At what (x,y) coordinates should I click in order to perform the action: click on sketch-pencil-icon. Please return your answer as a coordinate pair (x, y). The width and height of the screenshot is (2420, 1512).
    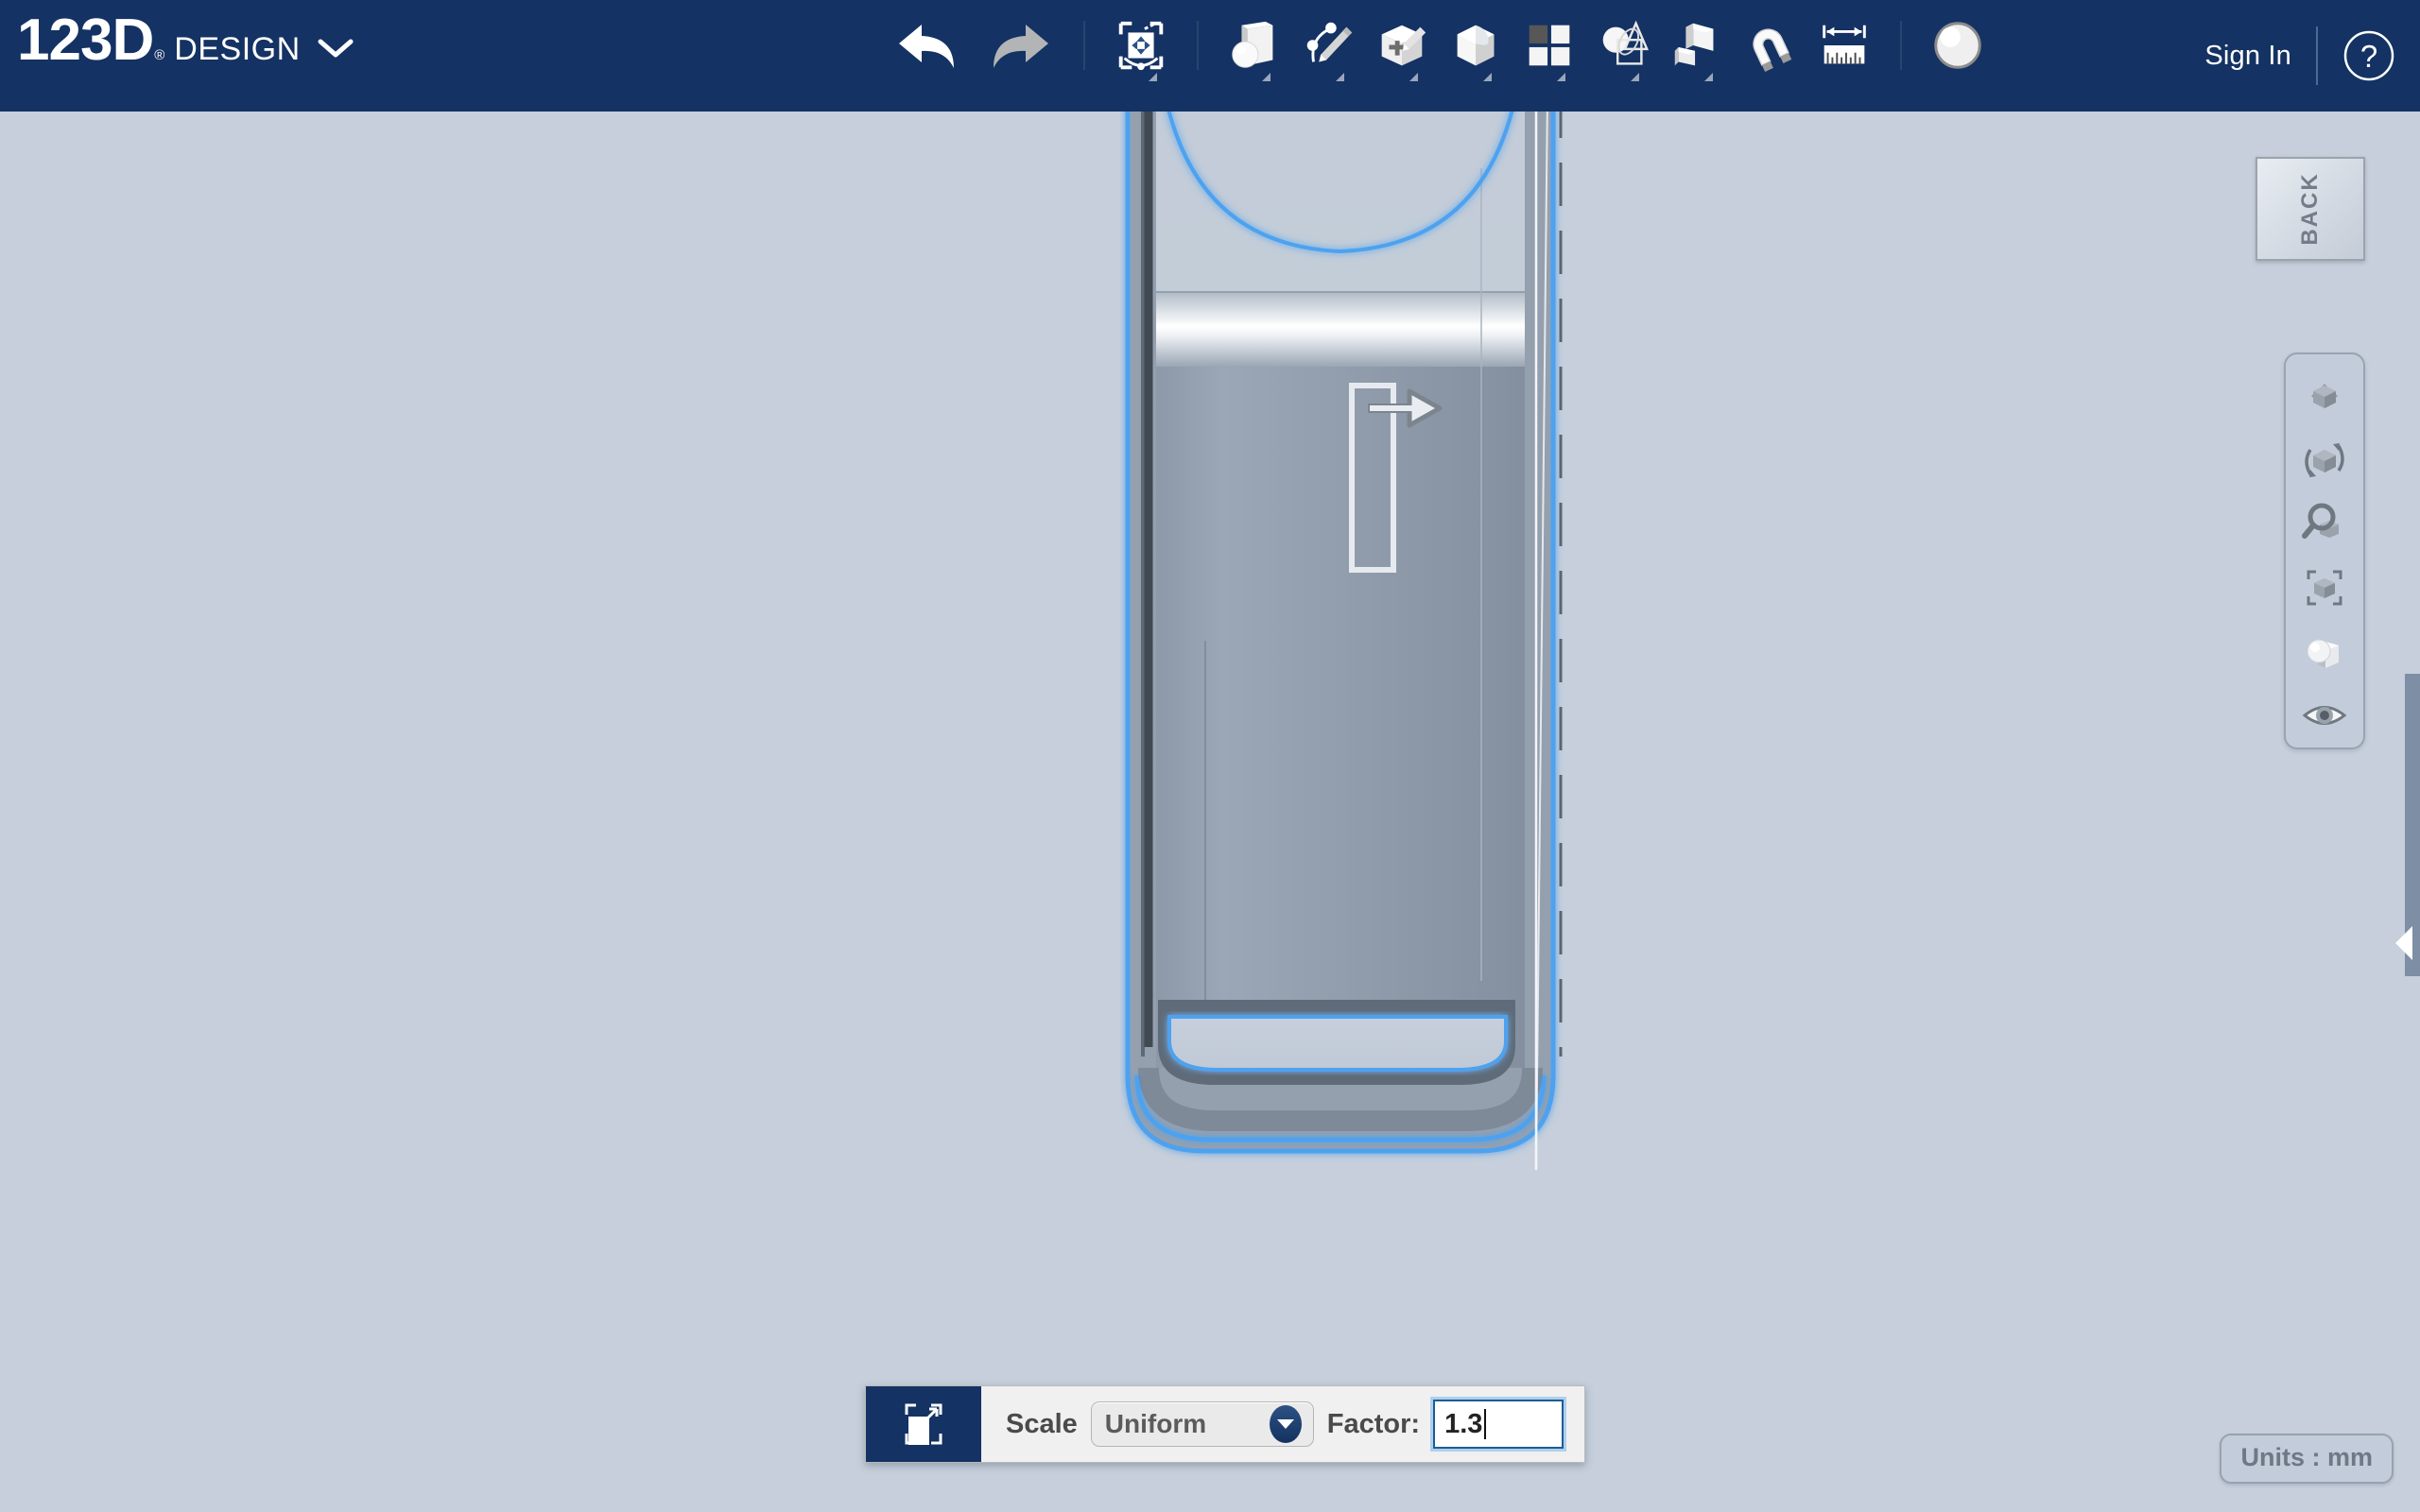
    Looking at the image, I should click on (1329, 42).